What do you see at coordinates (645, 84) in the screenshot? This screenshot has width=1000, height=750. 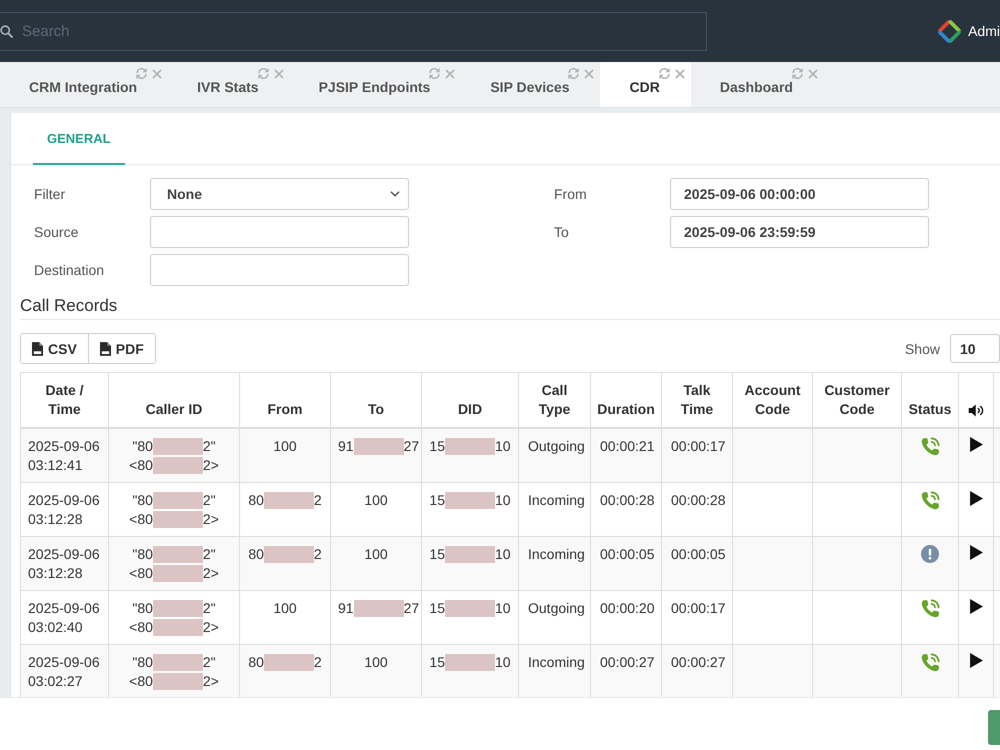 I see `tab: CDR` at bounding box center [645, 84].